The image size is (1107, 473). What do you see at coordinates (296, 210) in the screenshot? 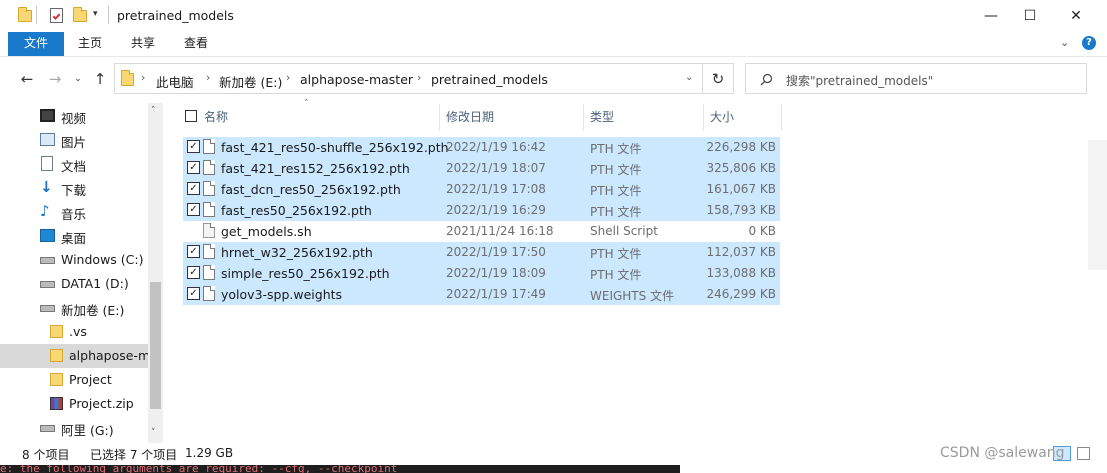
I see `file-name: fast_res50_256x192.pth` at bounding box center [296, 210].